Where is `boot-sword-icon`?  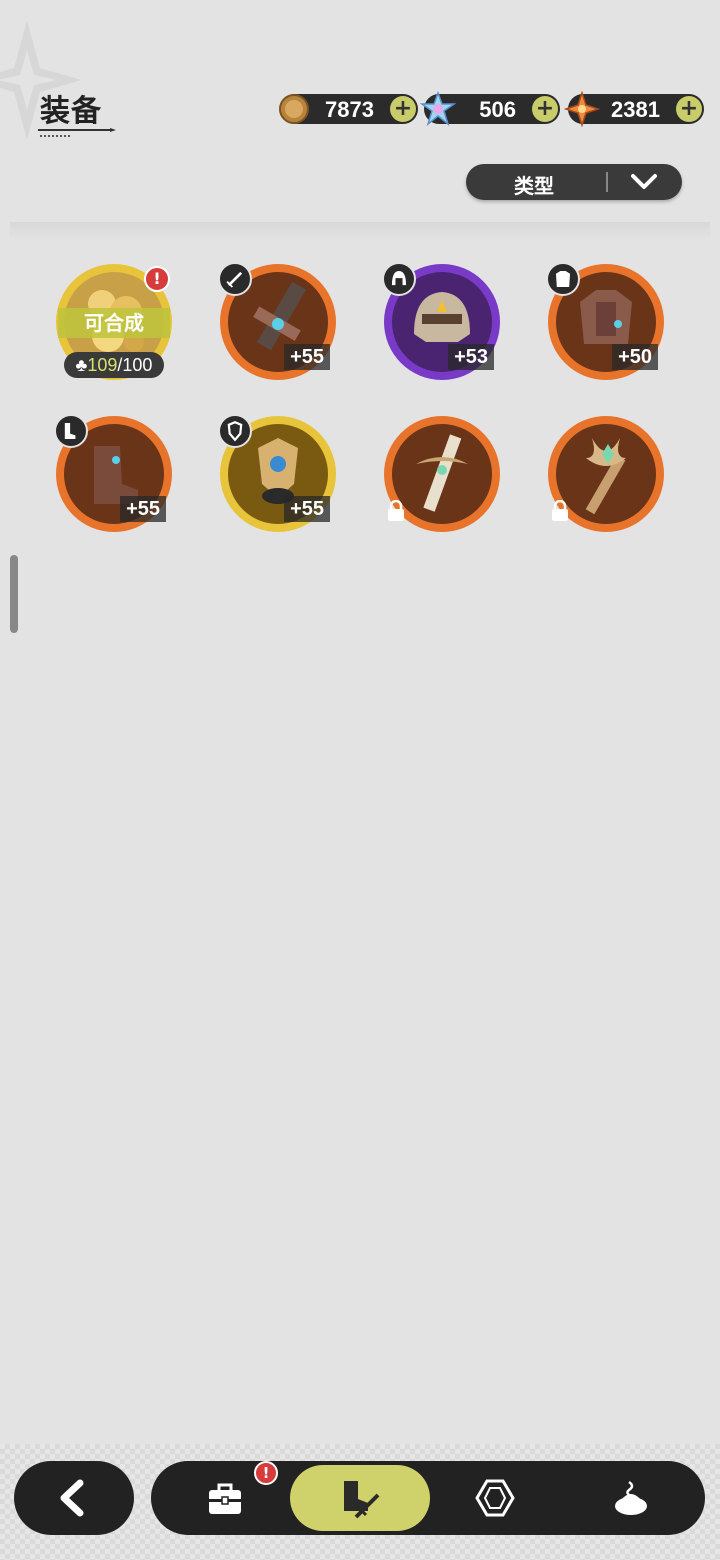
boot-sword-icon is located at coordinates (362, 1500).